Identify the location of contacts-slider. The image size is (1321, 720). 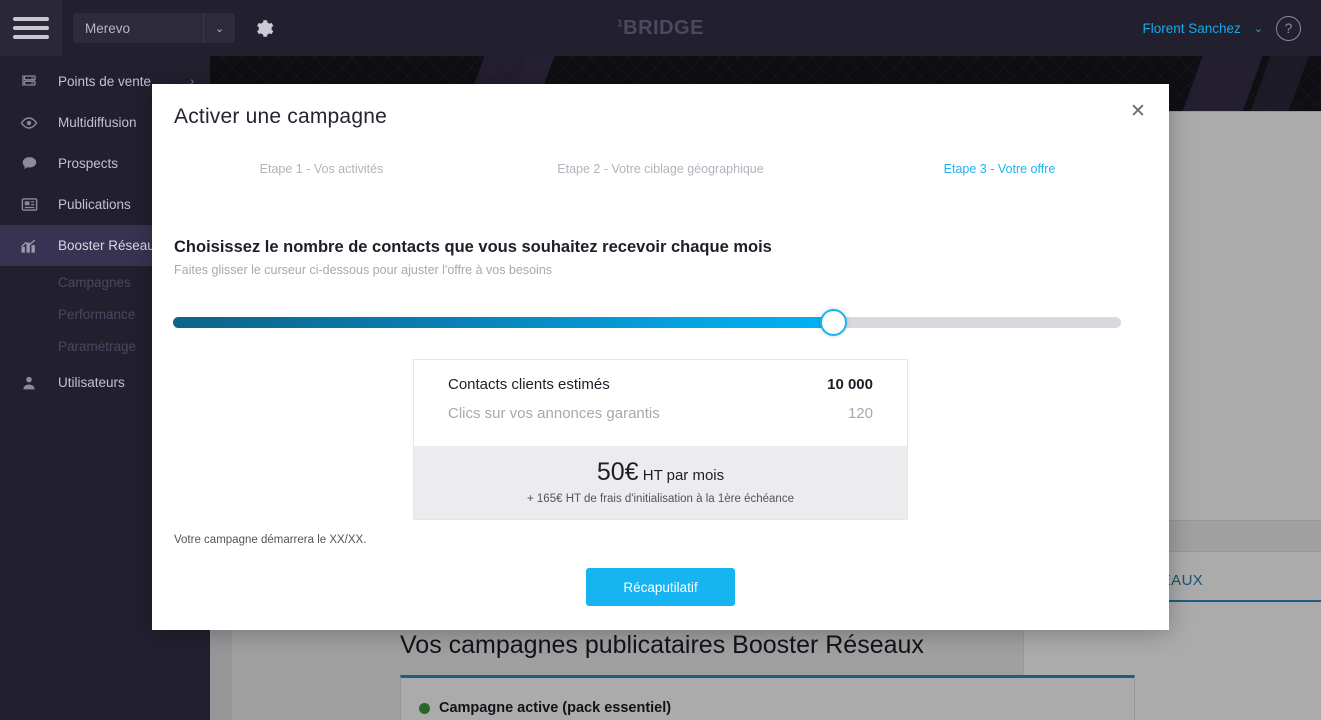
(647, 323).